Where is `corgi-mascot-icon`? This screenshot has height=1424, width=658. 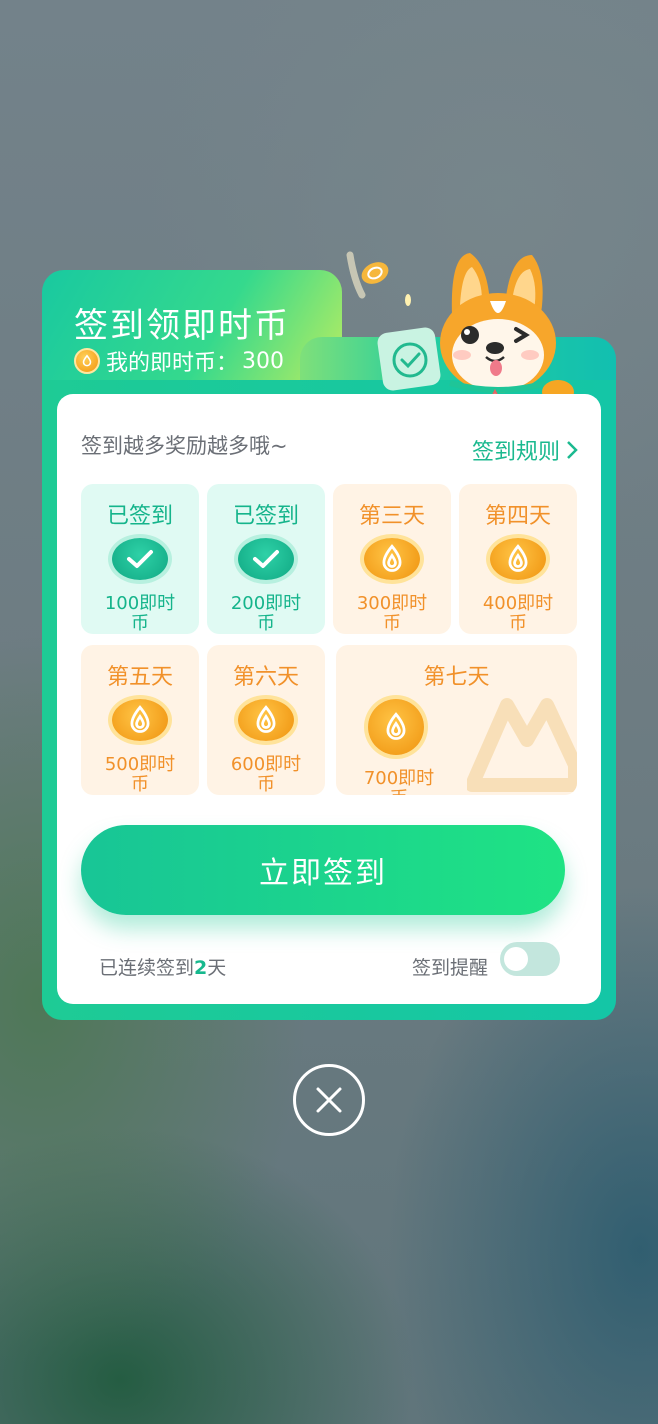 corgi-mascot-icon is located at coordinates (460, 332).